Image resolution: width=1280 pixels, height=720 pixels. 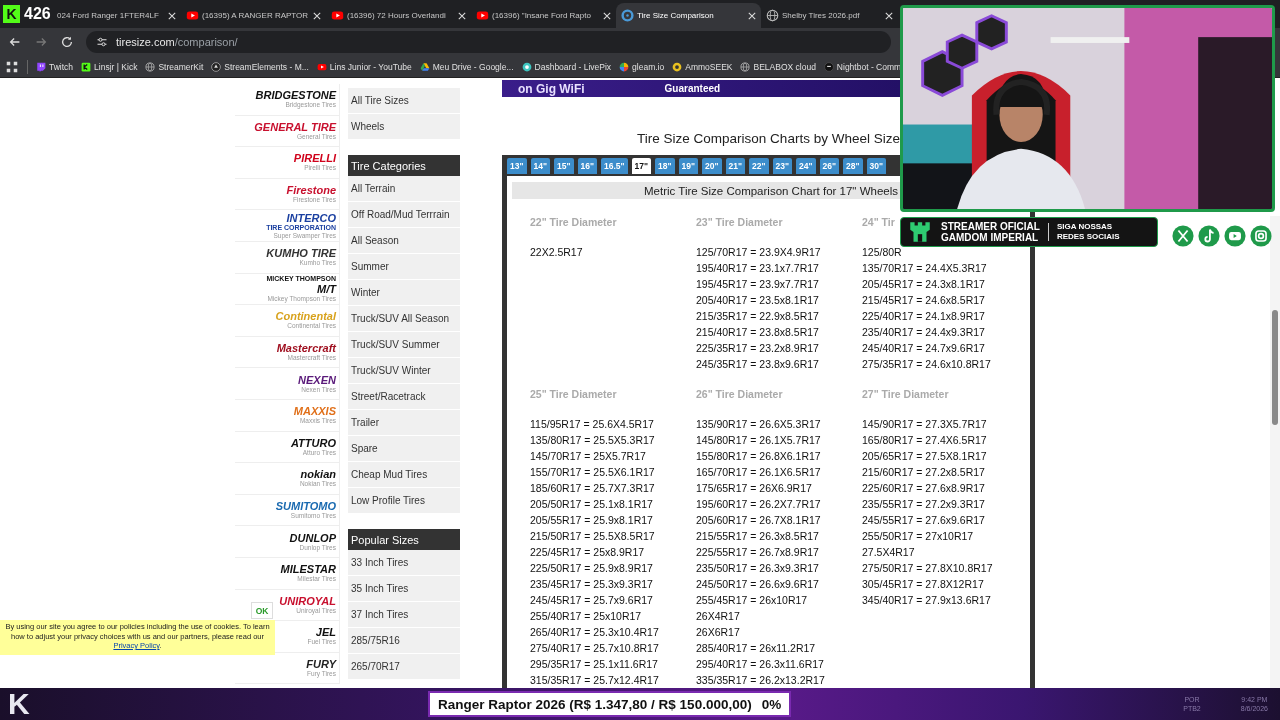 What do you see at coordinates (404, 475) in the screenshot?
I see `menu-link: Cheap Mud Tires` at bounding box center [404, 475].